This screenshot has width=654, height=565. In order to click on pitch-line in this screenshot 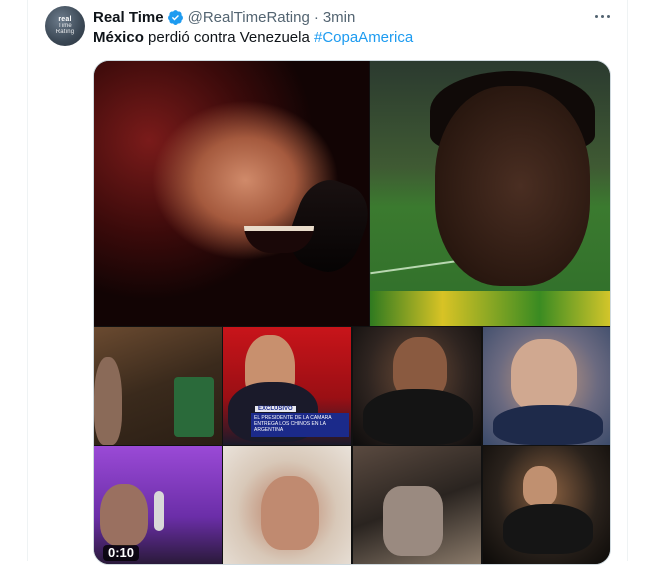, I will do `click(415, 267)`.